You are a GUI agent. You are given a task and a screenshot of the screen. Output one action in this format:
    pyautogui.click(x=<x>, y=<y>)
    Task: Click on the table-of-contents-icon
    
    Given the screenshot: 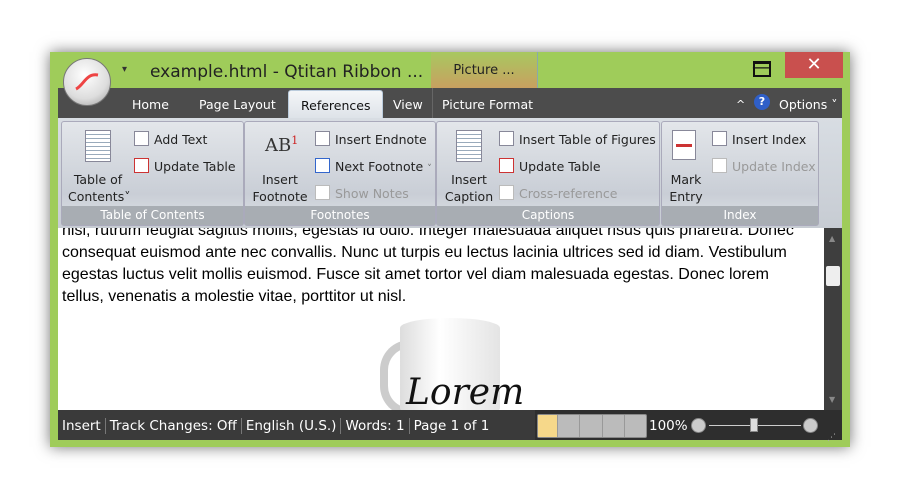 What is the action you would take?
    pyautogui.click(x=98, y=146)
    